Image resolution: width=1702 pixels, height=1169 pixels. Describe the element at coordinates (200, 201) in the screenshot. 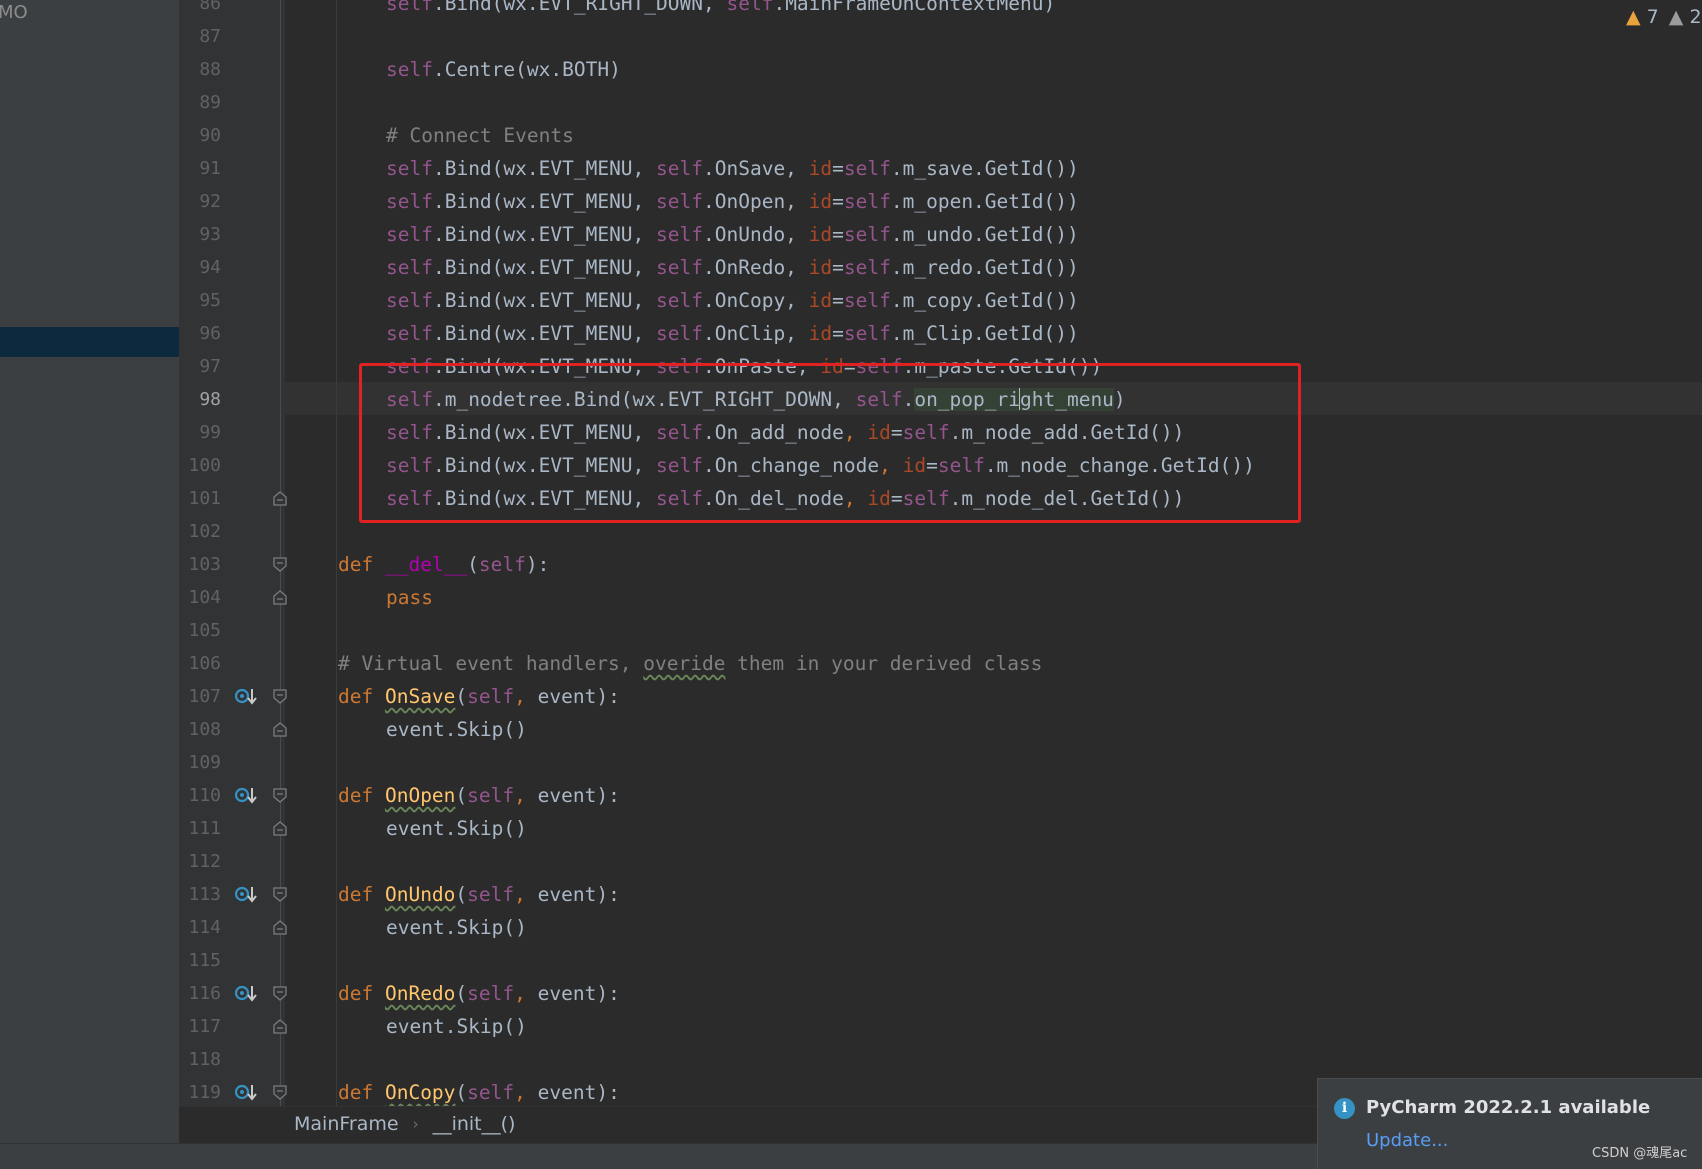

I see `line-number: 92` at that location.